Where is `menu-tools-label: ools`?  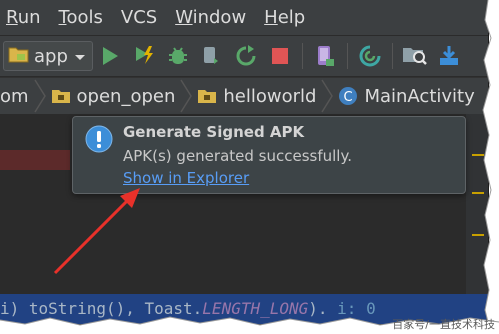
menu-tools-label: ools is located at coordinates (84, 17).